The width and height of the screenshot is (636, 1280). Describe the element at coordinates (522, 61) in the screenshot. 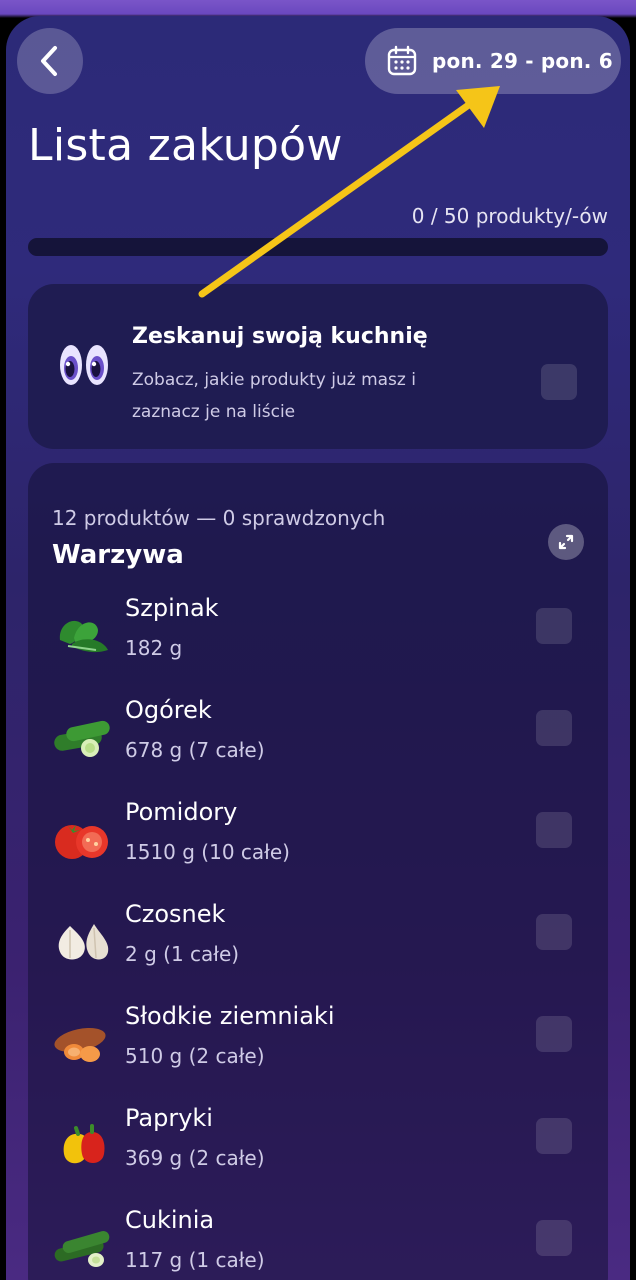

I see `date-range-label: pon. 29 - pon. 6` at that location.